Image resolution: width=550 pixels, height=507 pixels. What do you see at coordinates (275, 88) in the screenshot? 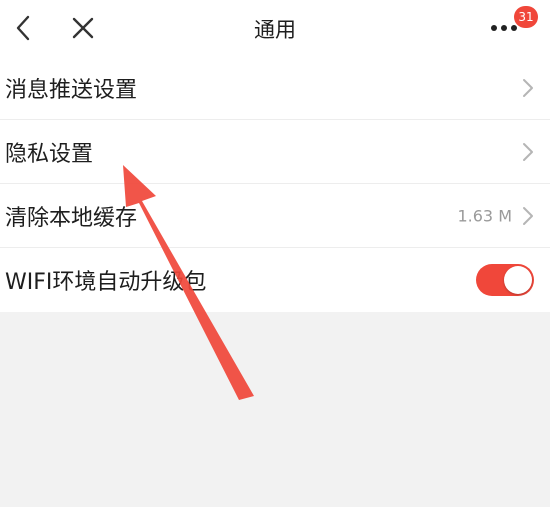
I see `settings-row-message-push: 消息推送设置` at bounding box center [275, 88].